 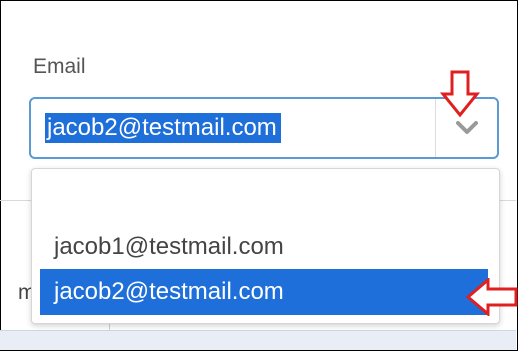 What do you see at coordinates (460, 94) in the screenshot?
I see `red-down-arrow-icon` at bounding box center [460, 94].